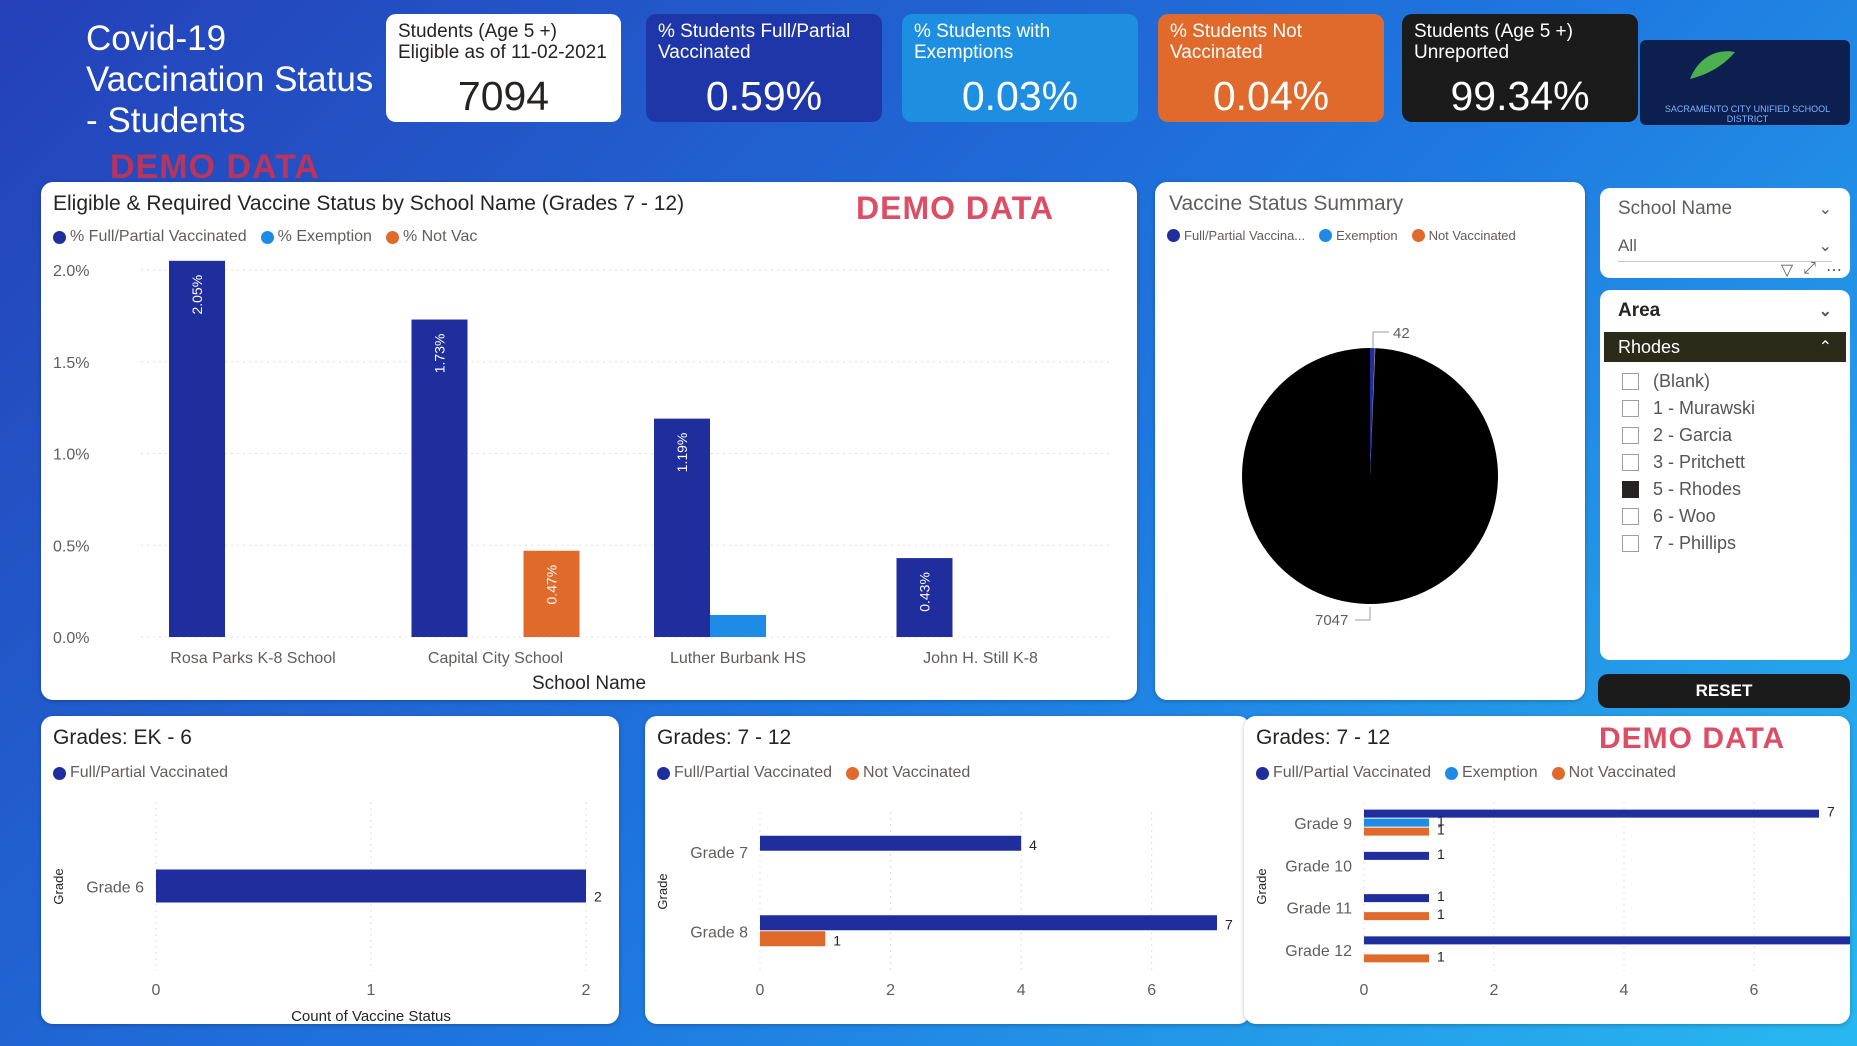  What do you see at coordinates (754, 42) in the screenshot?
I see `kpi-label: % Students Full/Partial Vaccinated` at bounding box center [754, 42].